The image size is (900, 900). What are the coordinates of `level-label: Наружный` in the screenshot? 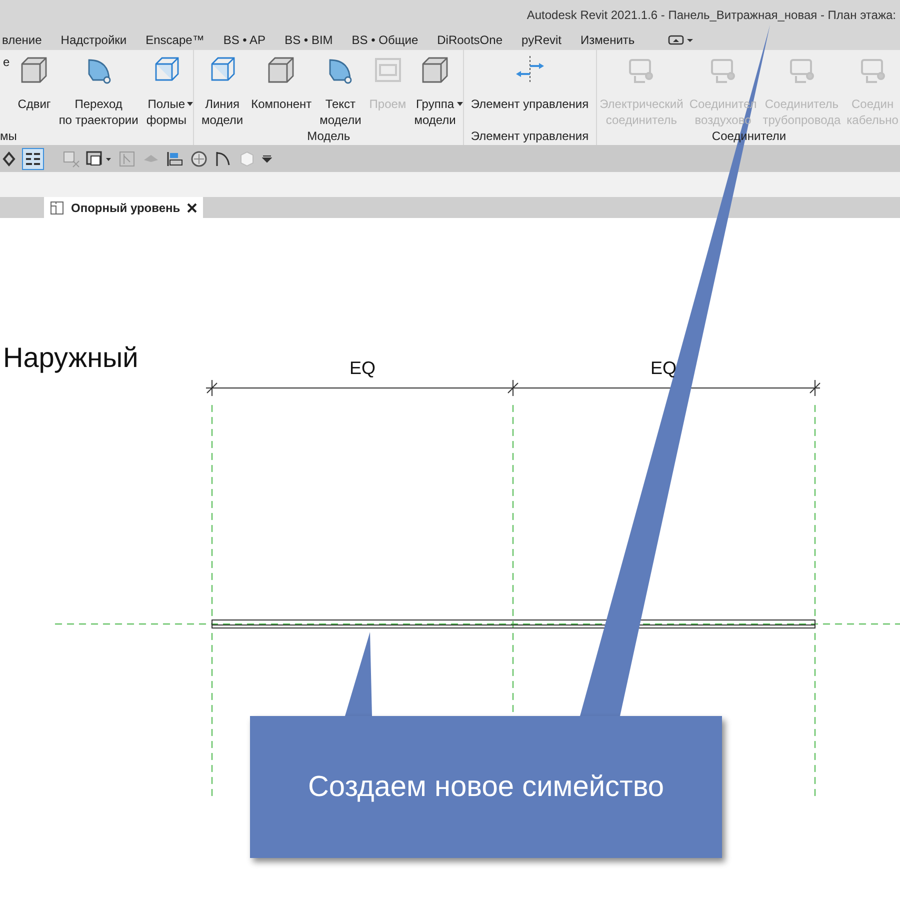 It's located at (70, 358).